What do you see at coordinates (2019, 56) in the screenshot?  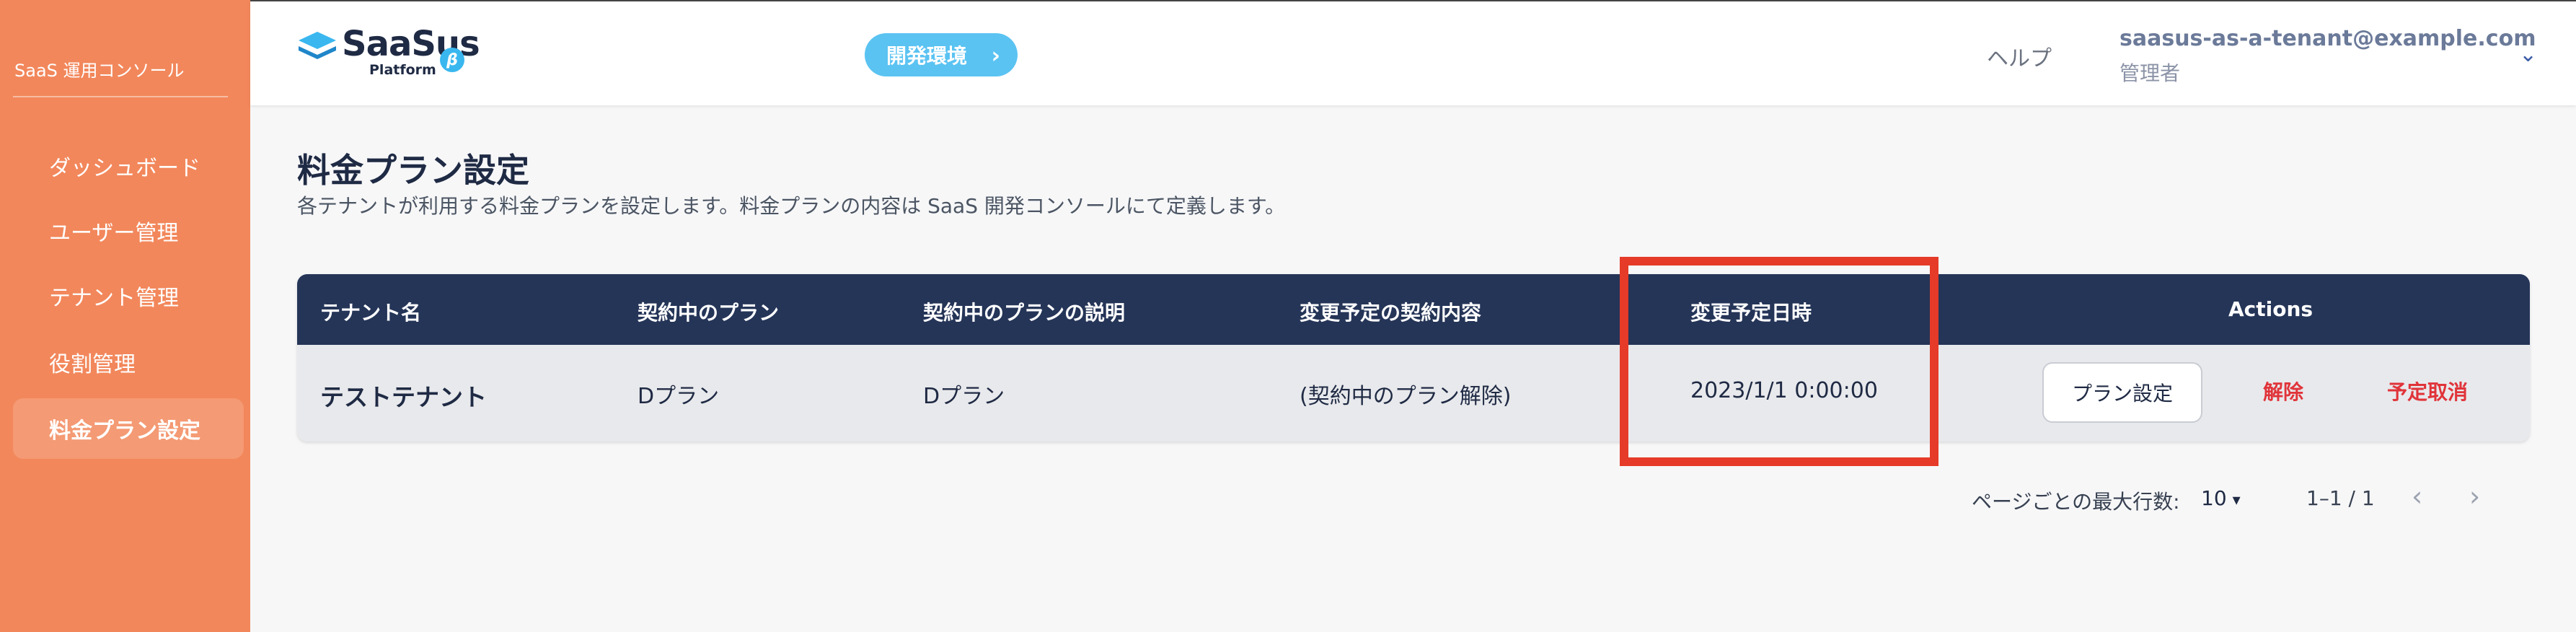 I see `help-link: ヘルプ` at bounding box center [2019, 56].